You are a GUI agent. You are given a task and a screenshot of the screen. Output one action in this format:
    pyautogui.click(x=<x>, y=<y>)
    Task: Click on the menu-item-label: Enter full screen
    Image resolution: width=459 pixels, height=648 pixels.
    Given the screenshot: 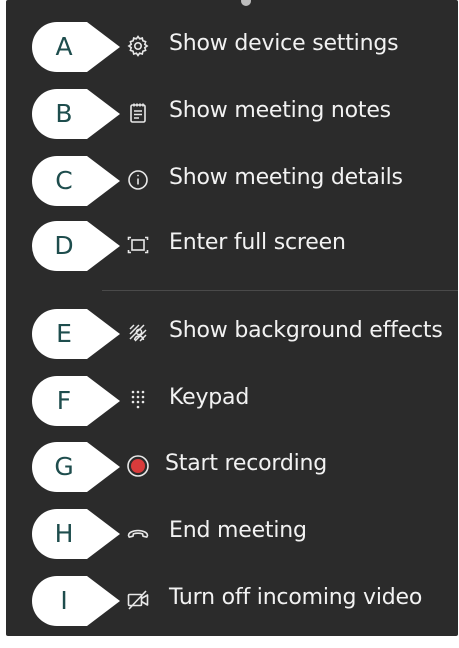 What is the action you would take?
    pyautogui.click(x=257, y=242)
    